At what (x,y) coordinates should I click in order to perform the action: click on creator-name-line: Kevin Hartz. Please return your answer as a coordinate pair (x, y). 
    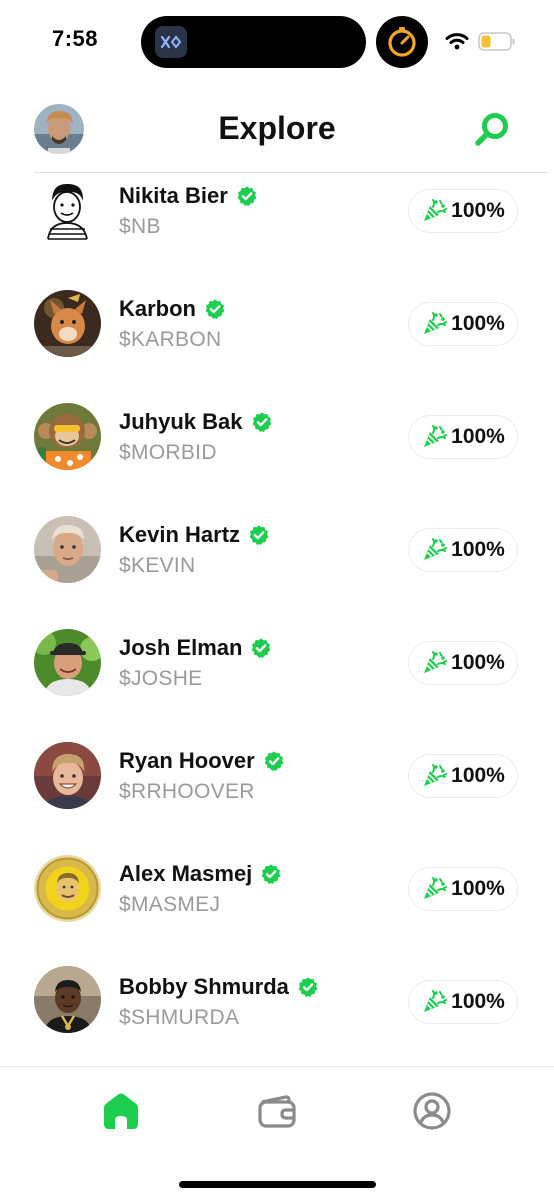
    Looking at the image, I should click on (194, 535).